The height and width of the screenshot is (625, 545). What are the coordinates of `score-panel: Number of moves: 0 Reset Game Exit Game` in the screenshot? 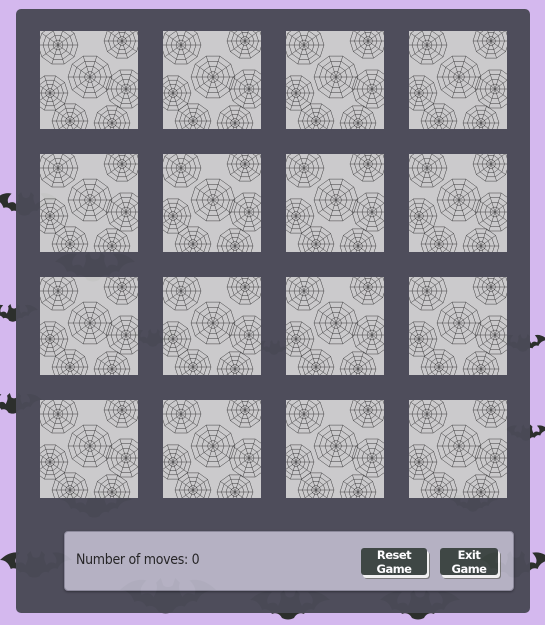 It's located at (289, 561).